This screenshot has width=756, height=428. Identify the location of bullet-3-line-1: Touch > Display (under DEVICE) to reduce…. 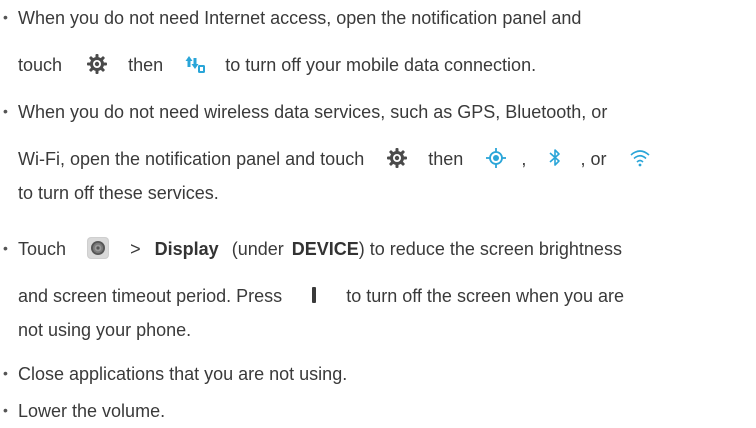
(320, 248).